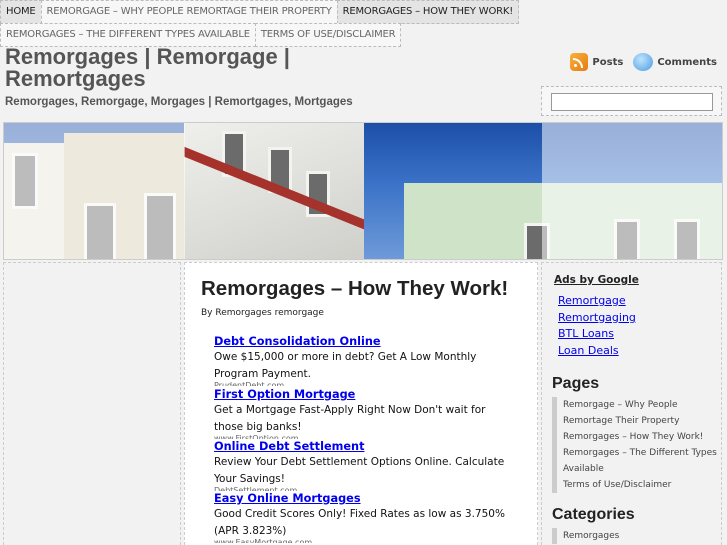  Describe the element at coordinates (607, 62) in the screenshot. I see `posts-feed-link: Posts` at that location.